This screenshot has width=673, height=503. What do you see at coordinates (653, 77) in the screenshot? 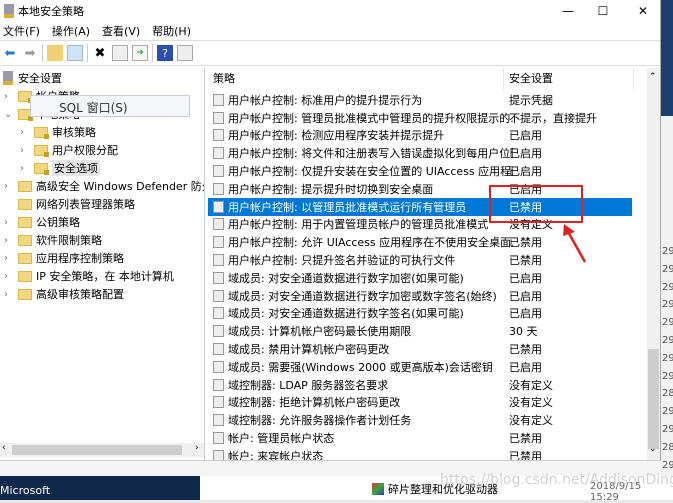
I see `scroll-up-icon: ⌃` at bounding box center [653, 77].